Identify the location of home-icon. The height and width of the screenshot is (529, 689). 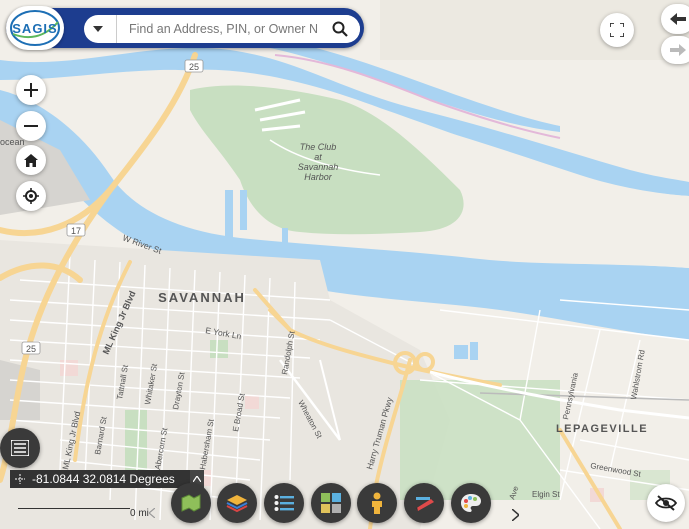
(31, 160).